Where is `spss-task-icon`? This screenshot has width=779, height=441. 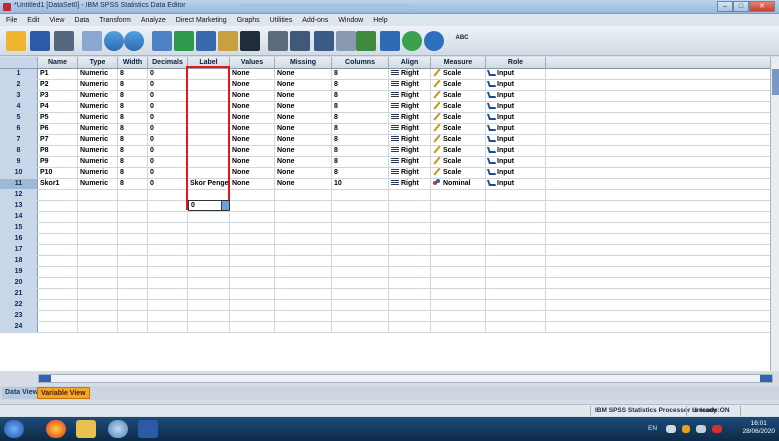
spss-task-icon is located at coordinates (118, 429).